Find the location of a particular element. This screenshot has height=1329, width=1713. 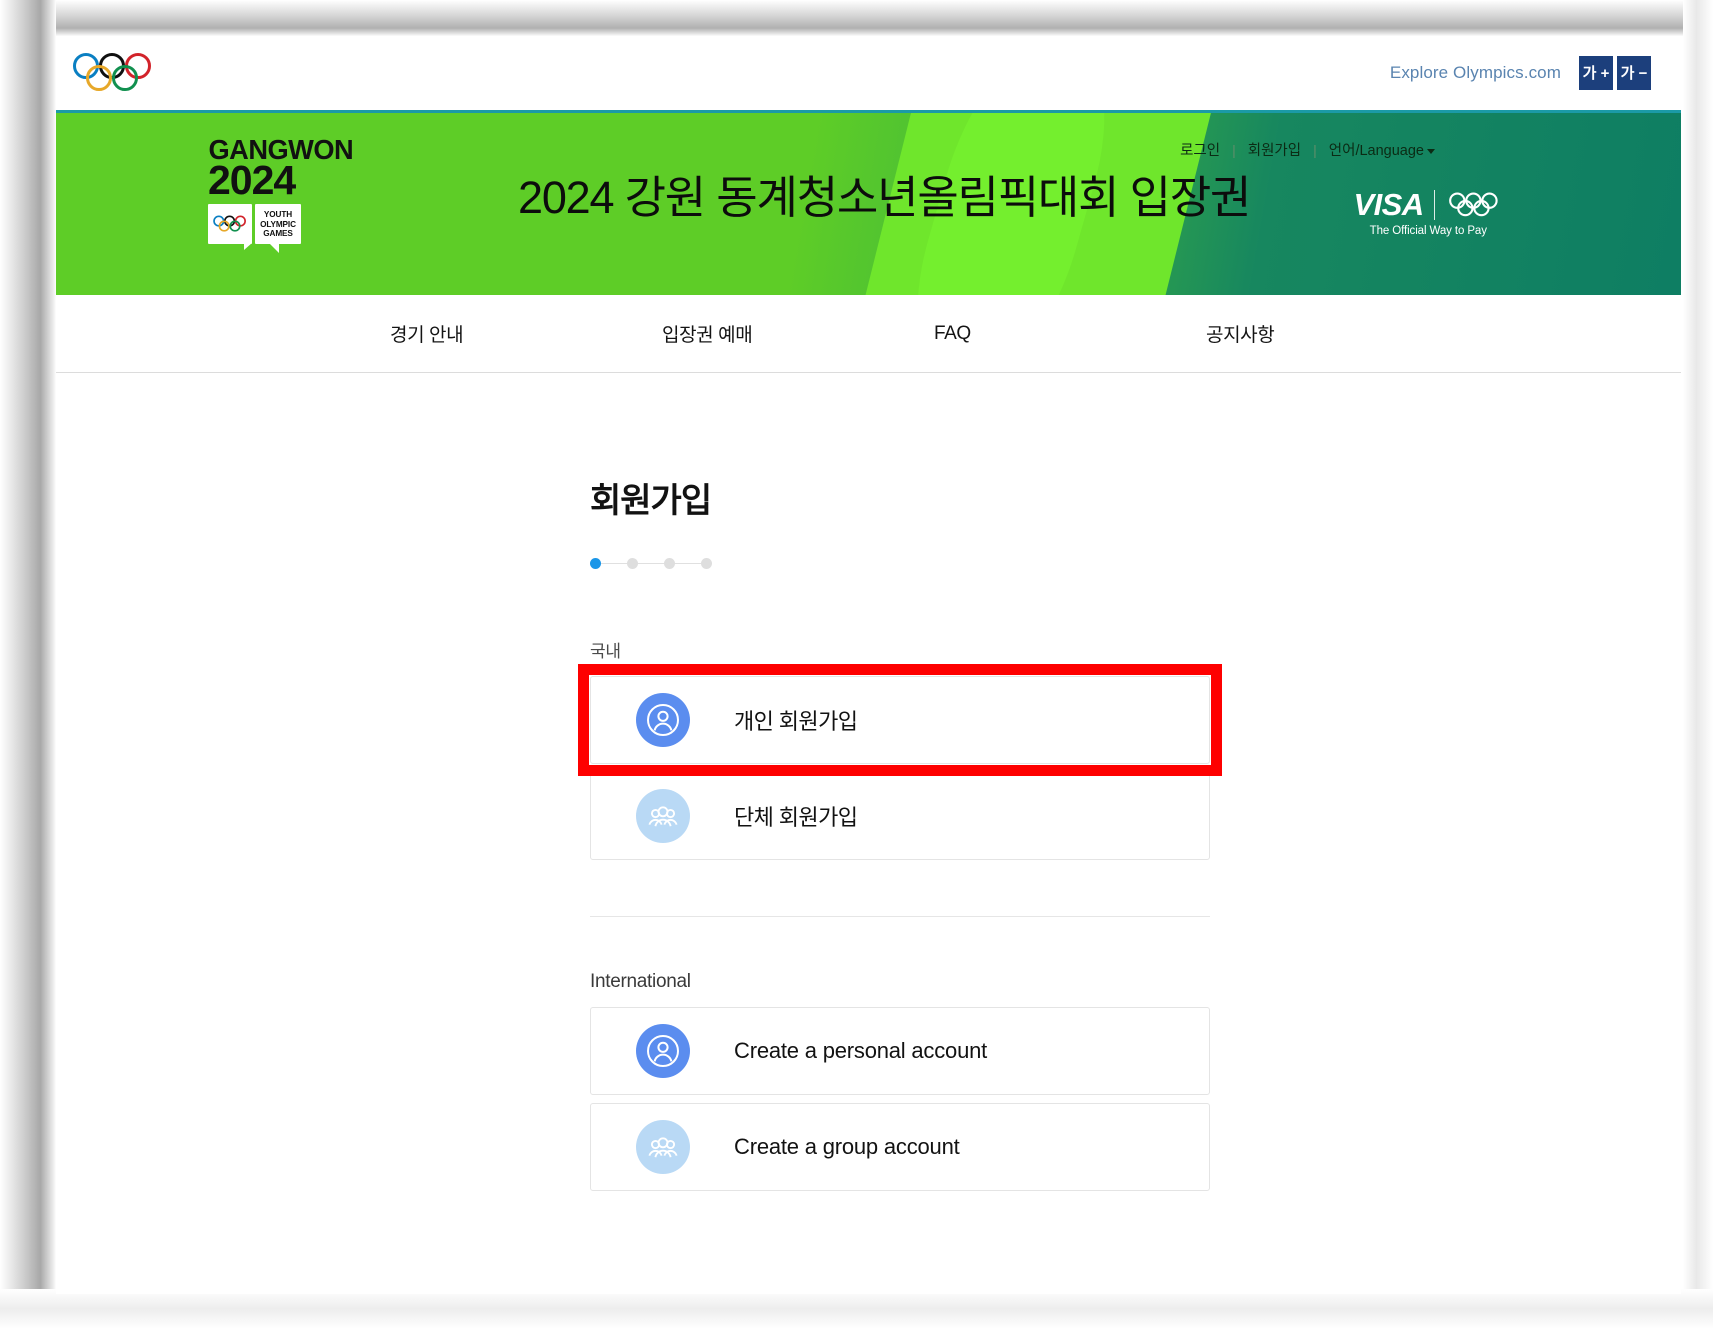

option-label: Create a group account is located at coordinates (847, 1146).